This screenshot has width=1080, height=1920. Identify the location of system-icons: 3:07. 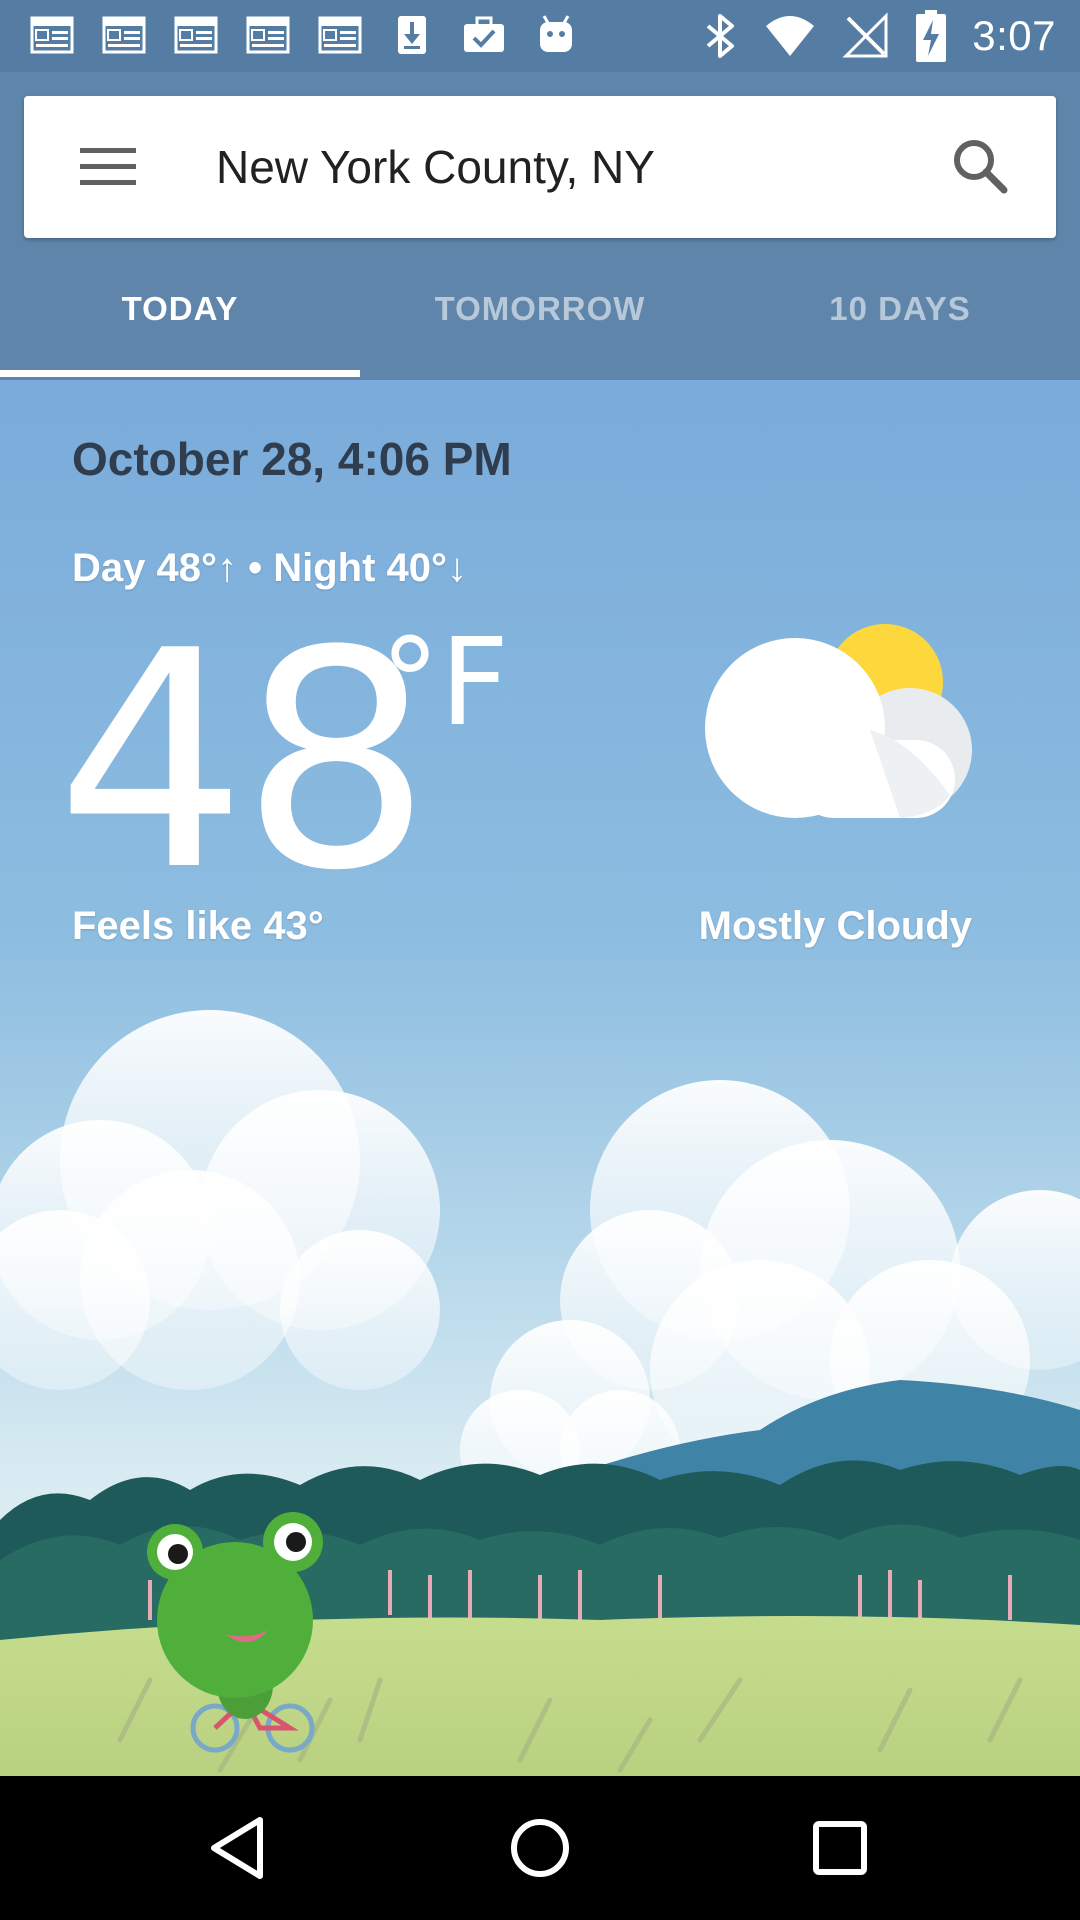
(880, 36).